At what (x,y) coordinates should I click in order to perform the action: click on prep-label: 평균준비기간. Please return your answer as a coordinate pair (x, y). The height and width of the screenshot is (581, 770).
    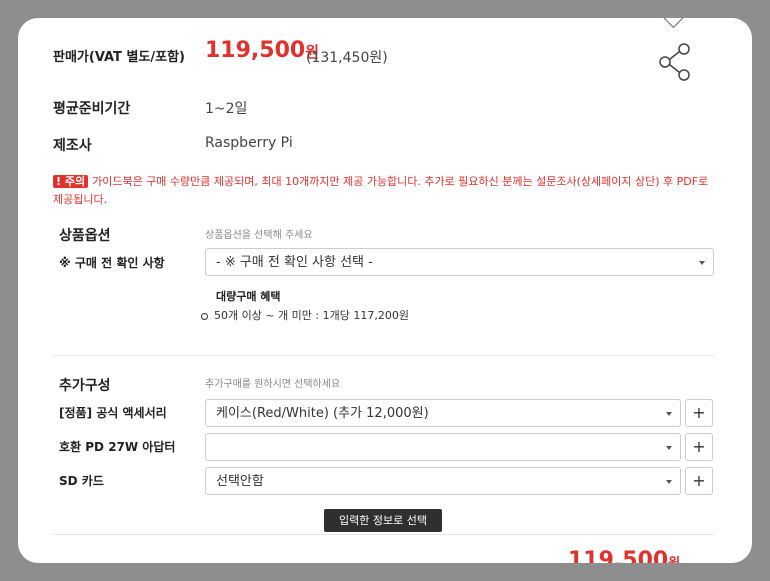
    Looking at the image, I should click on (92, 109).